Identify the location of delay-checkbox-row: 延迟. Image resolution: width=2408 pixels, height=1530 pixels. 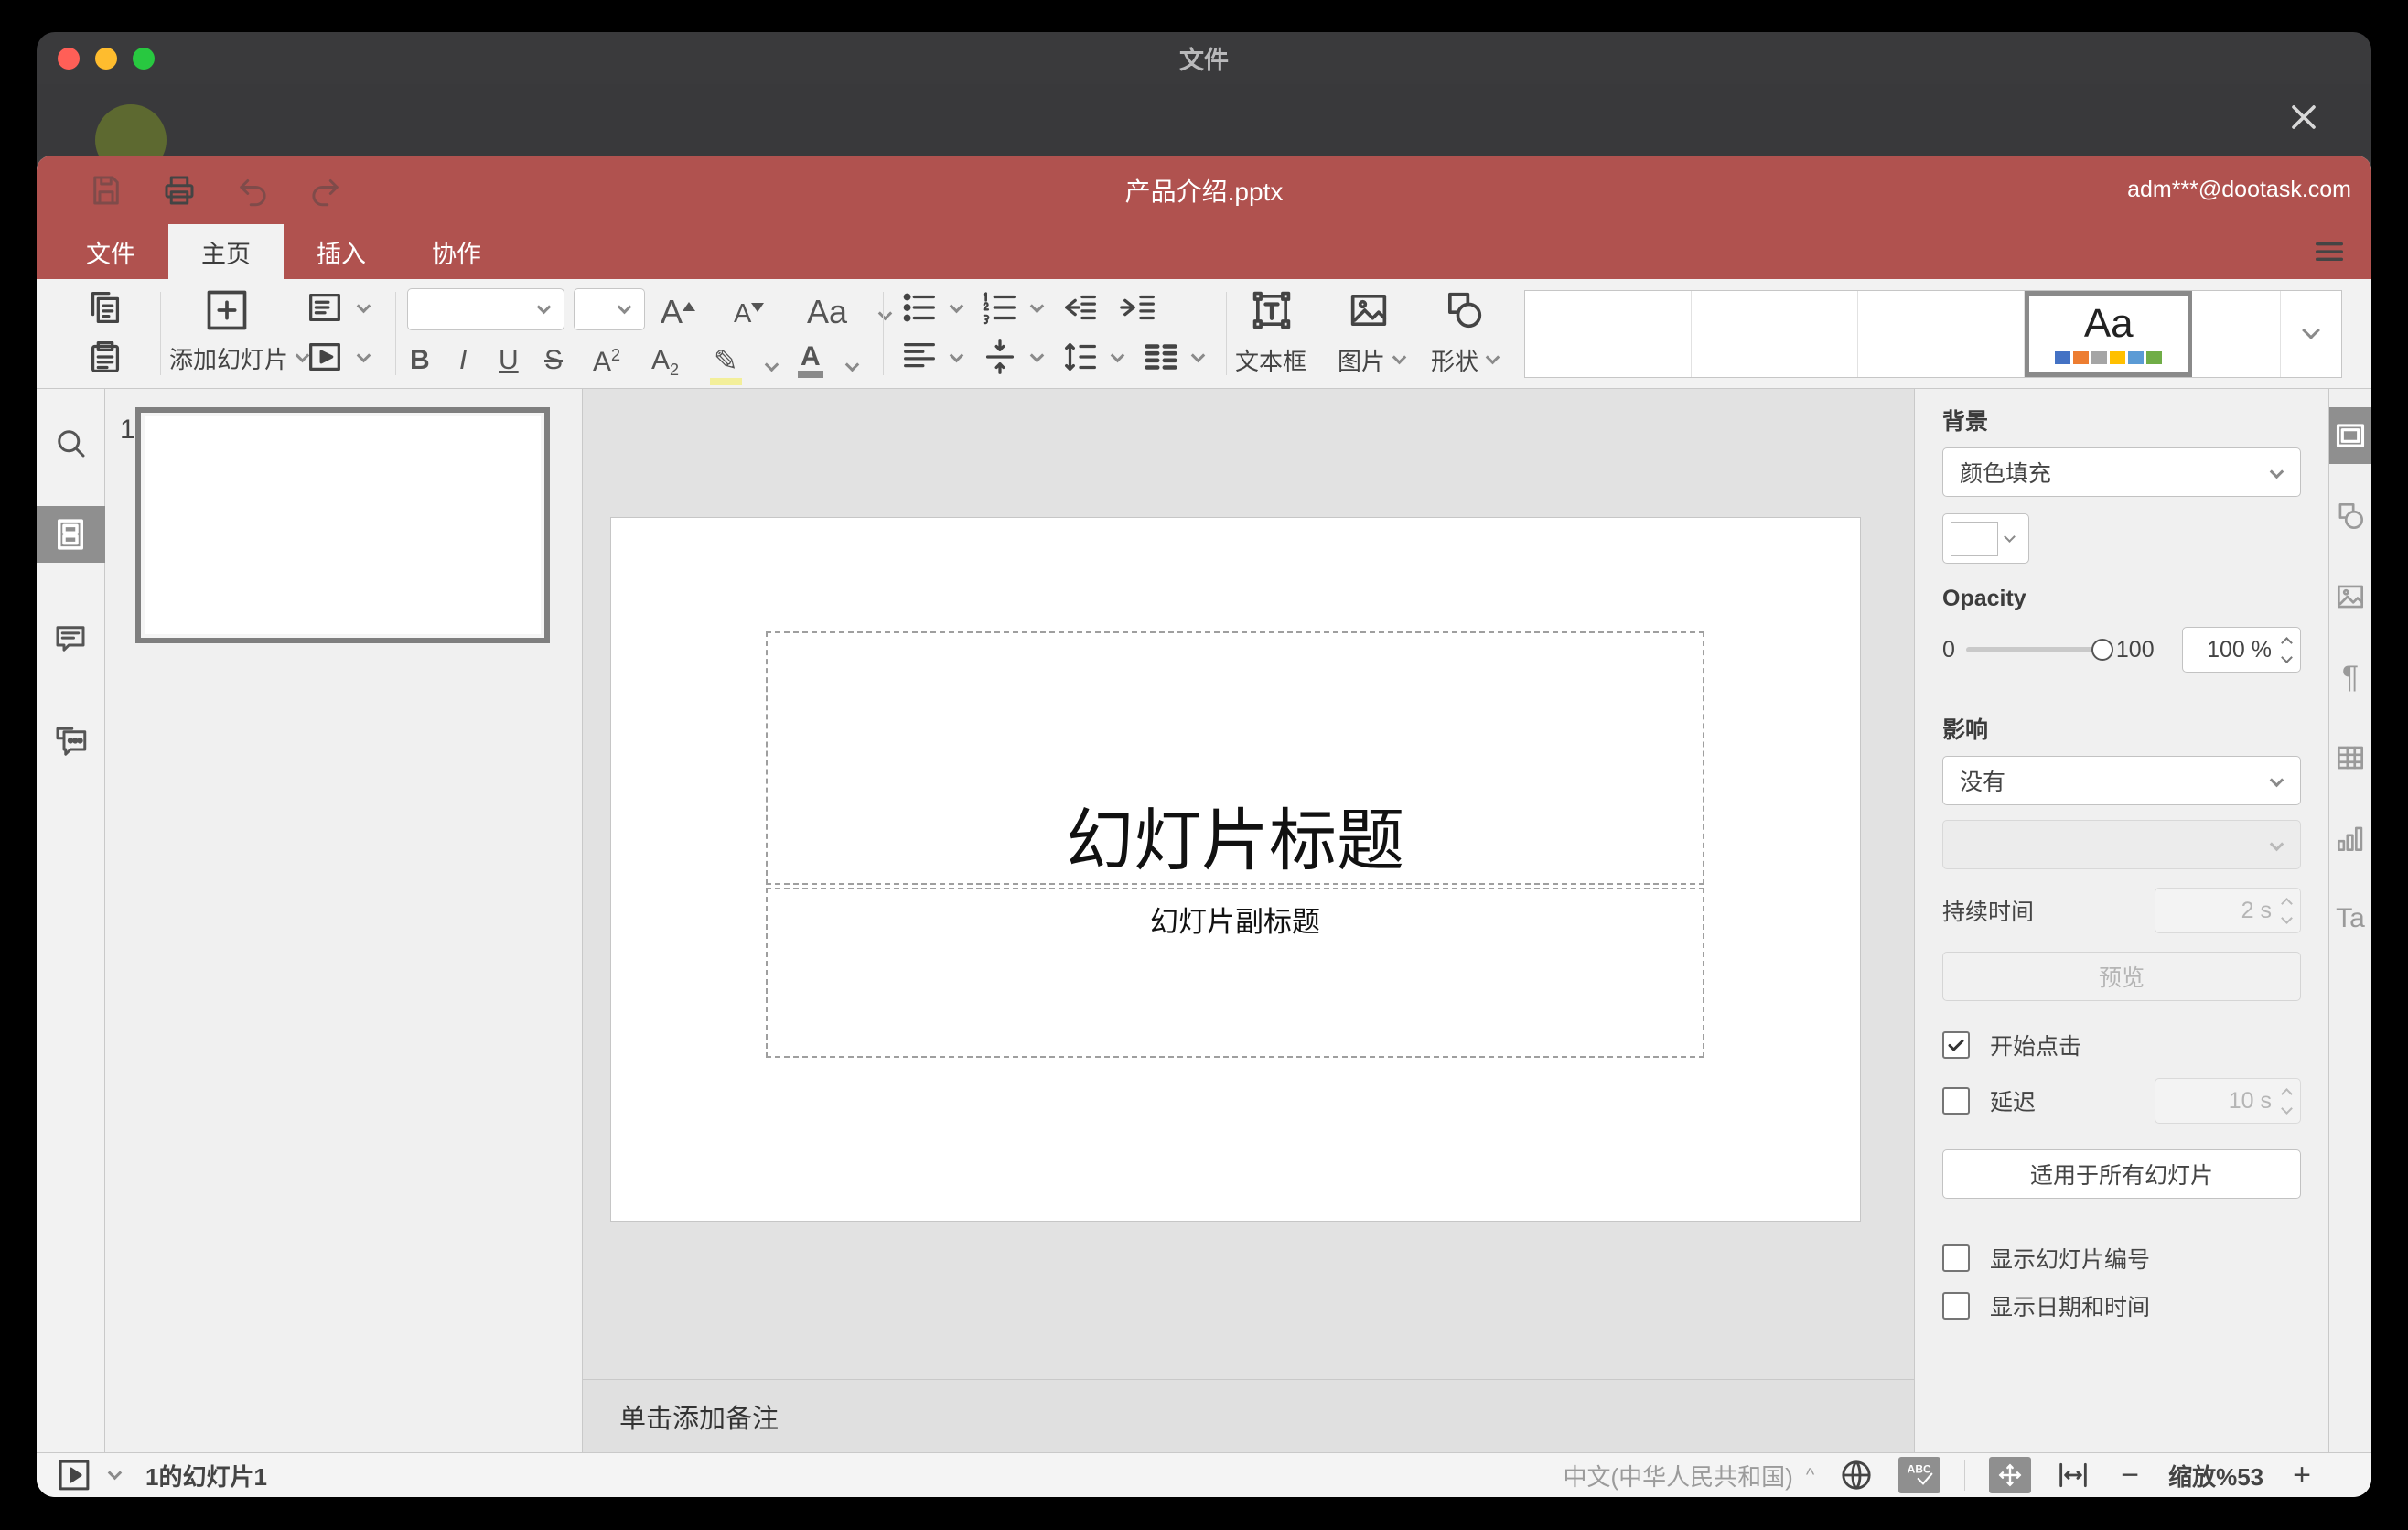
(1989, 1100).